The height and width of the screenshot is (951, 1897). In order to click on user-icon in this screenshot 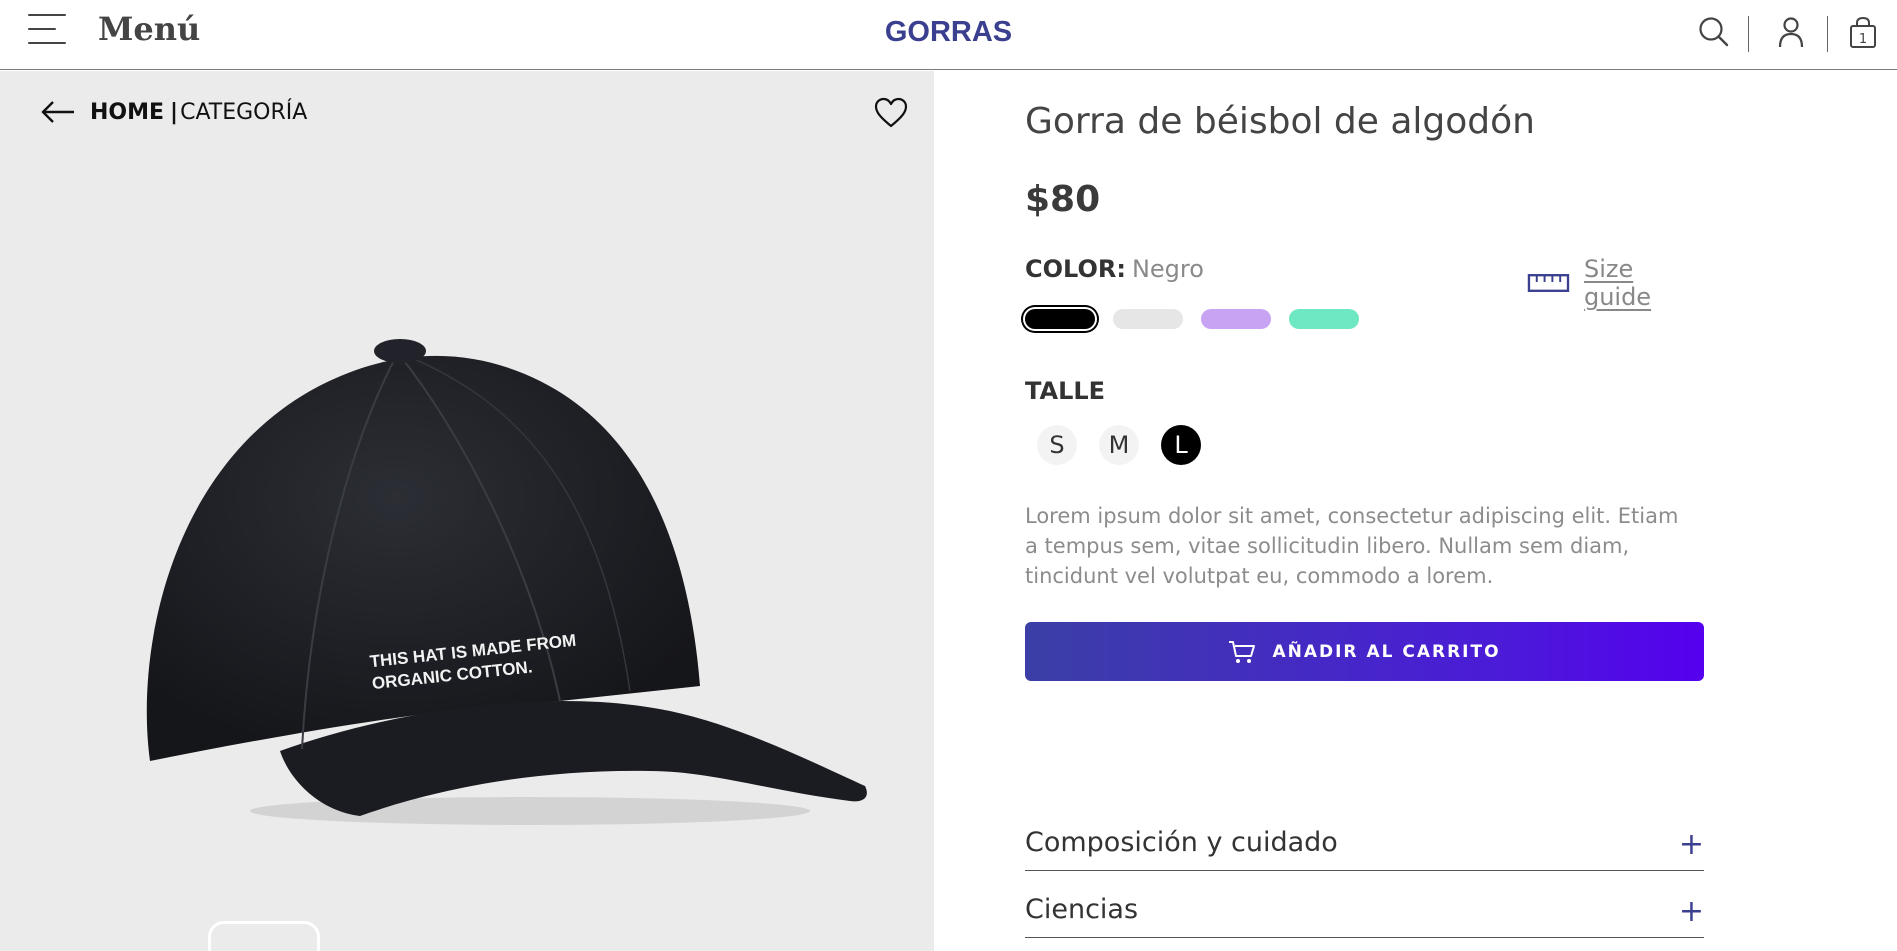, I will do `click(1791, 32)`.